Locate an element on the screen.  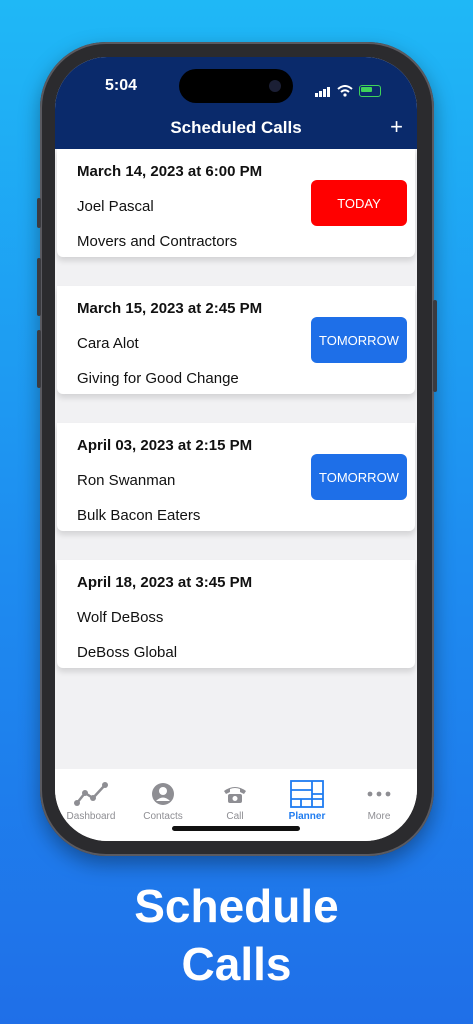
add-call-button: + is located at coordinates (396, 127).